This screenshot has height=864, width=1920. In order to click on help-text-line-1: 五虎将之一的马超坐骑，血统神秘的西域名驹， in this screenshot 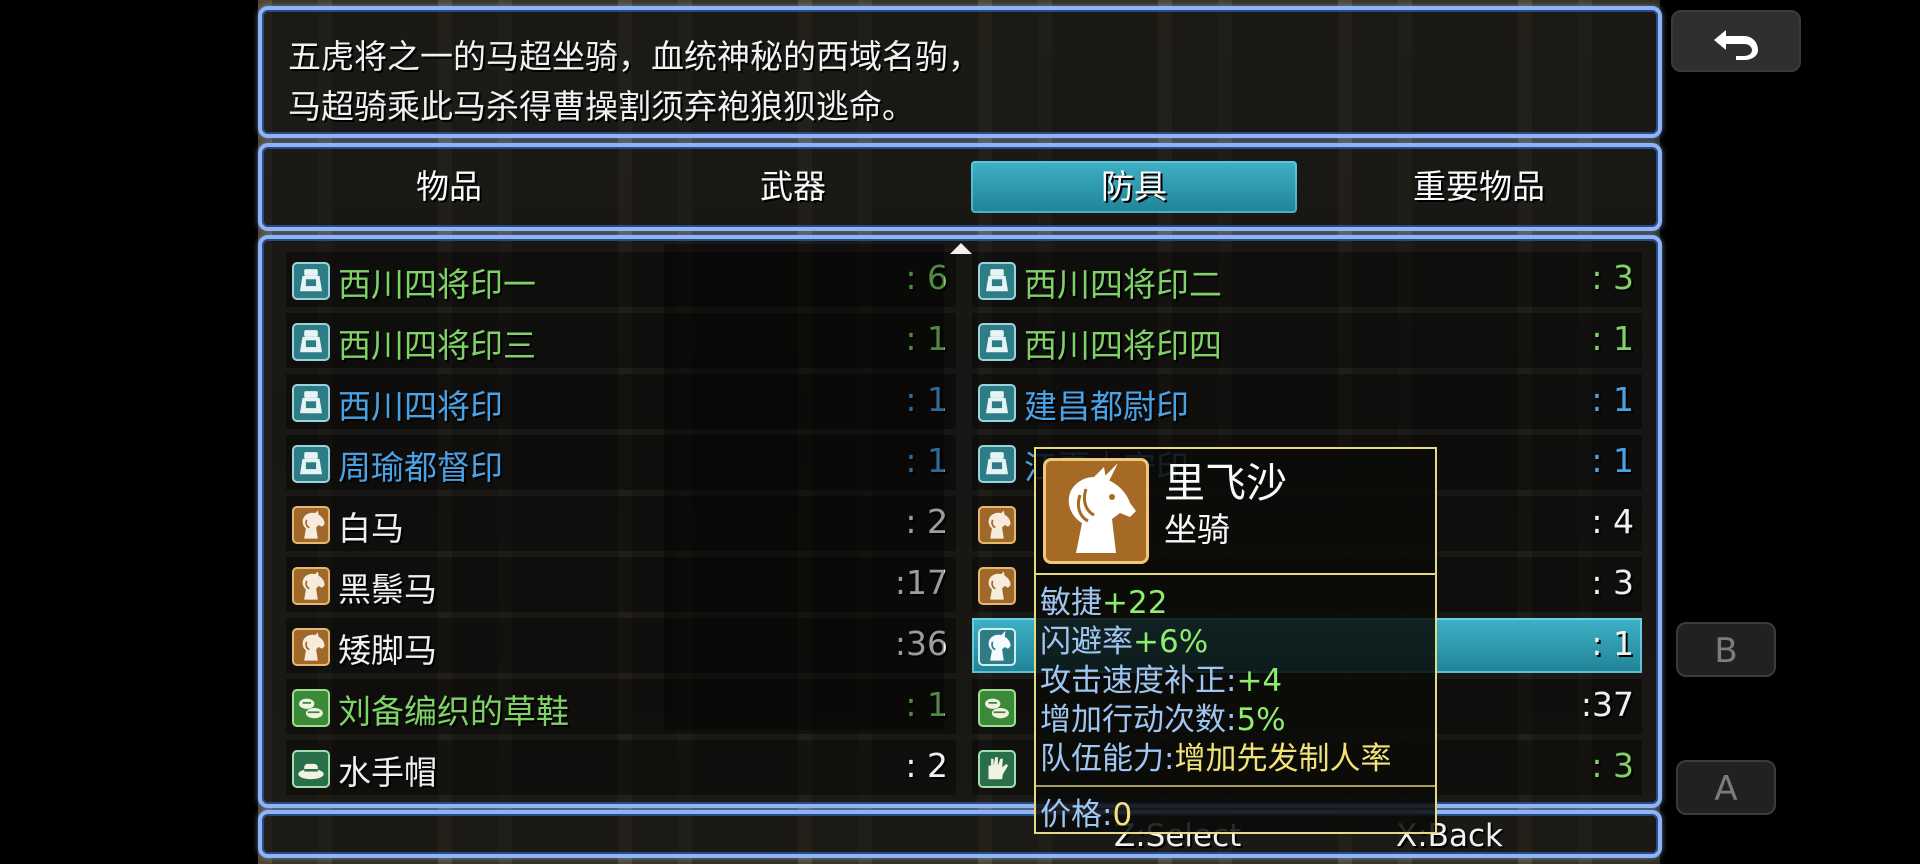, I will do `click(634, 56)`.